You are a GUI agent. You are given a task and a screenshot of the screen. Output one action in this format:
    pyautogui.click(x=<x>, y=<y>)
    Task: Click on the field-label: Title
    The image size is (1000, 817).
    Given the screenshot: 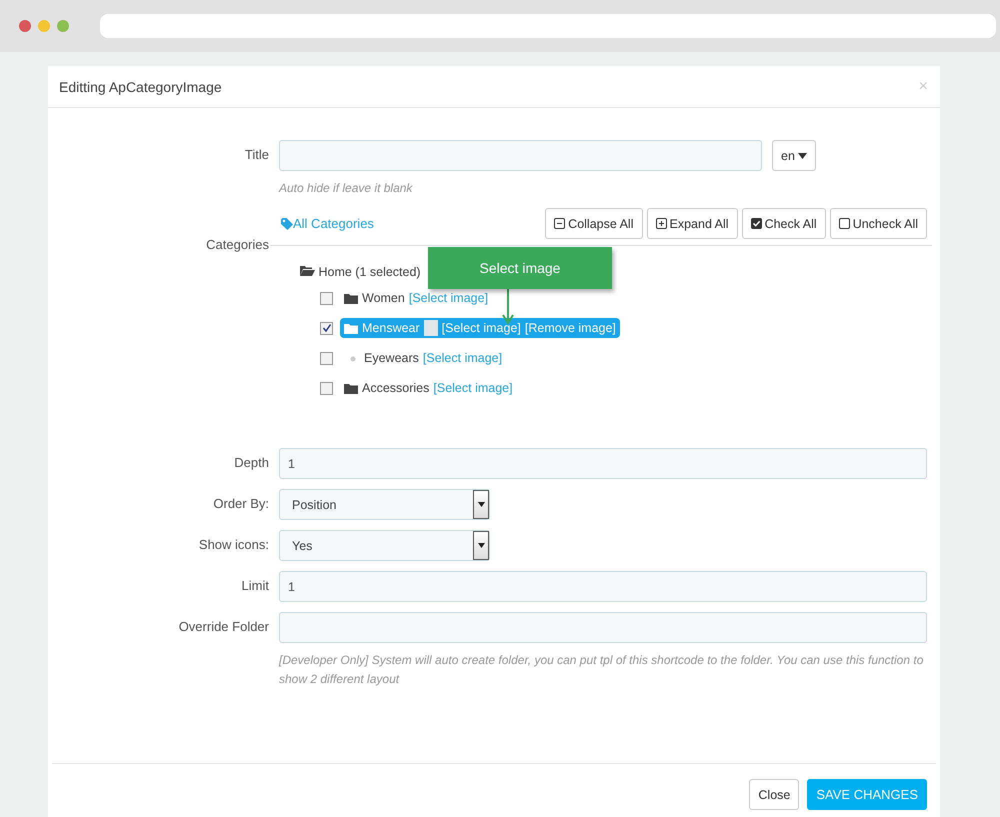 What is the action you would take?
    pyautogui.click(x=257, y=155)
    